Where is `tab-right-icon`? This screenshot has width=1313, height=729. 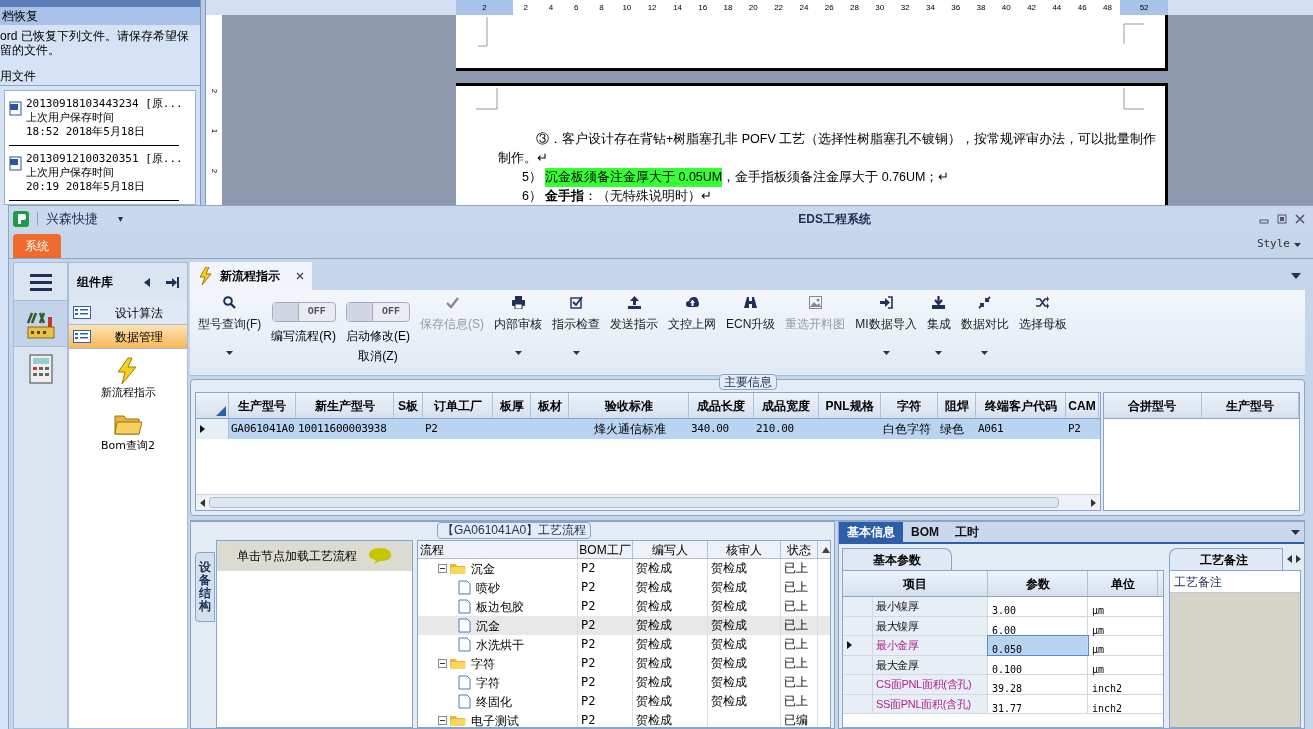
tab-right-icon is located at coordinates (1298, 559).